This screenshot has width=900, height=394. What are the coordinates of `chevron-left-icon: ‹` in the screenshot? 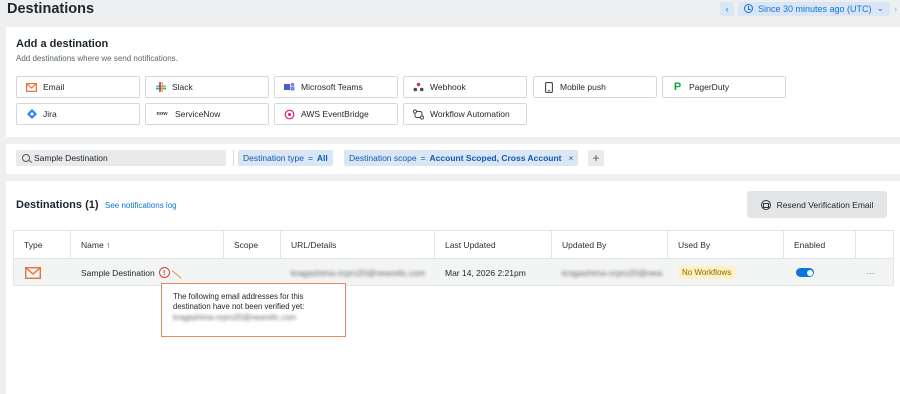 It's located at (727, 8).